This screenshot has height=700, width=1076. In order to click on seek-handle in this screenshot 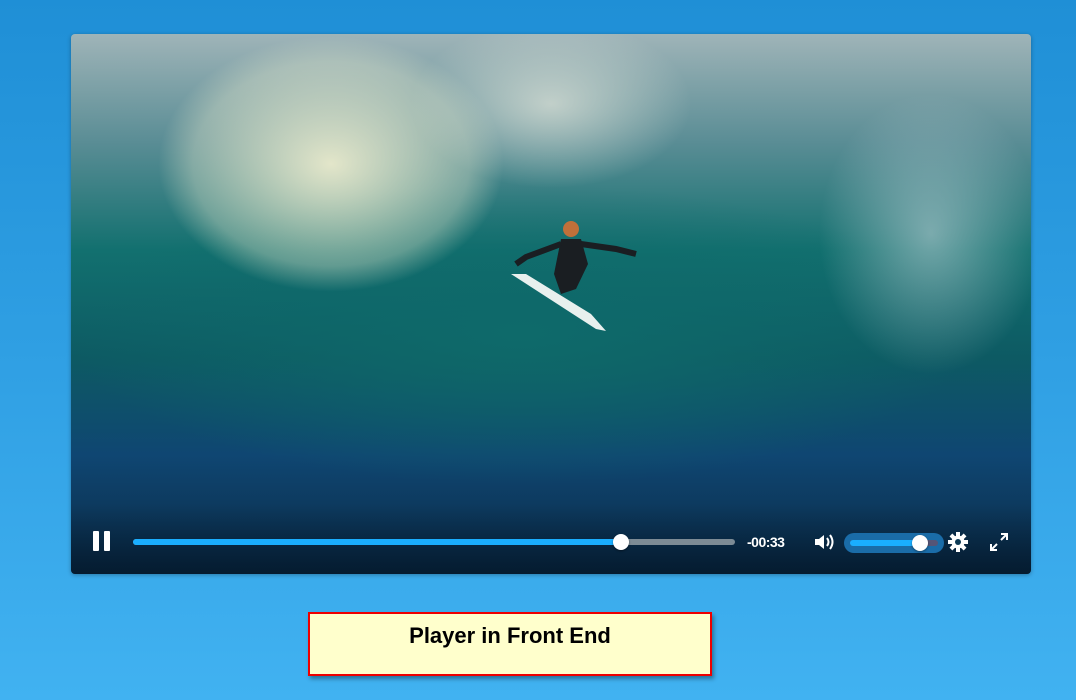, I will do `click(620, 542)`.